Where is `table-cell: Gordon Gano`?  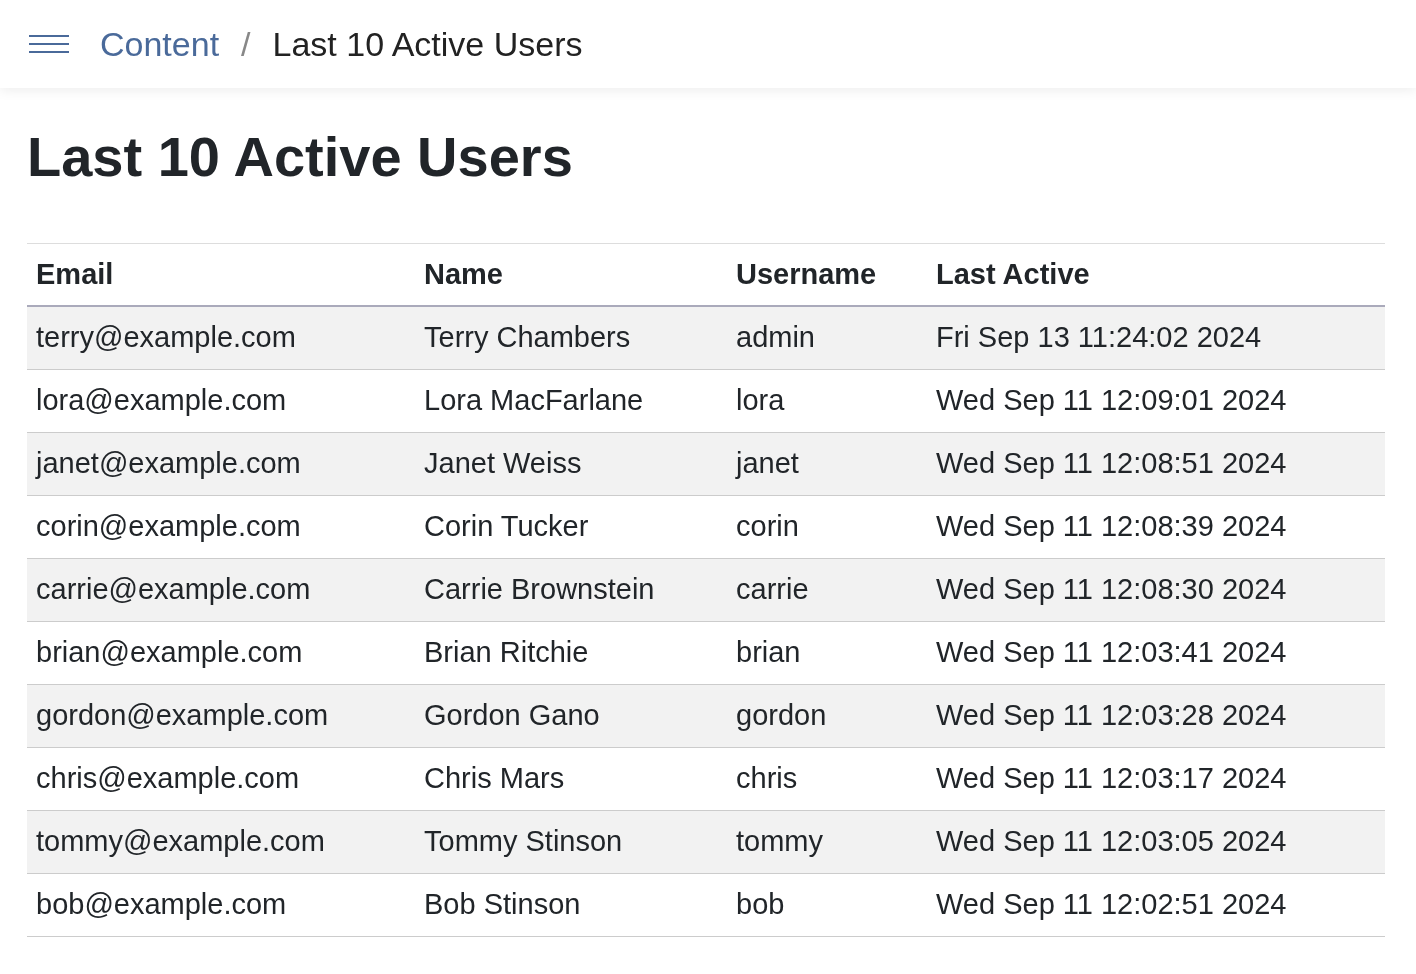
table-cell: Gordon Gano is located at coordinates (571, 716).